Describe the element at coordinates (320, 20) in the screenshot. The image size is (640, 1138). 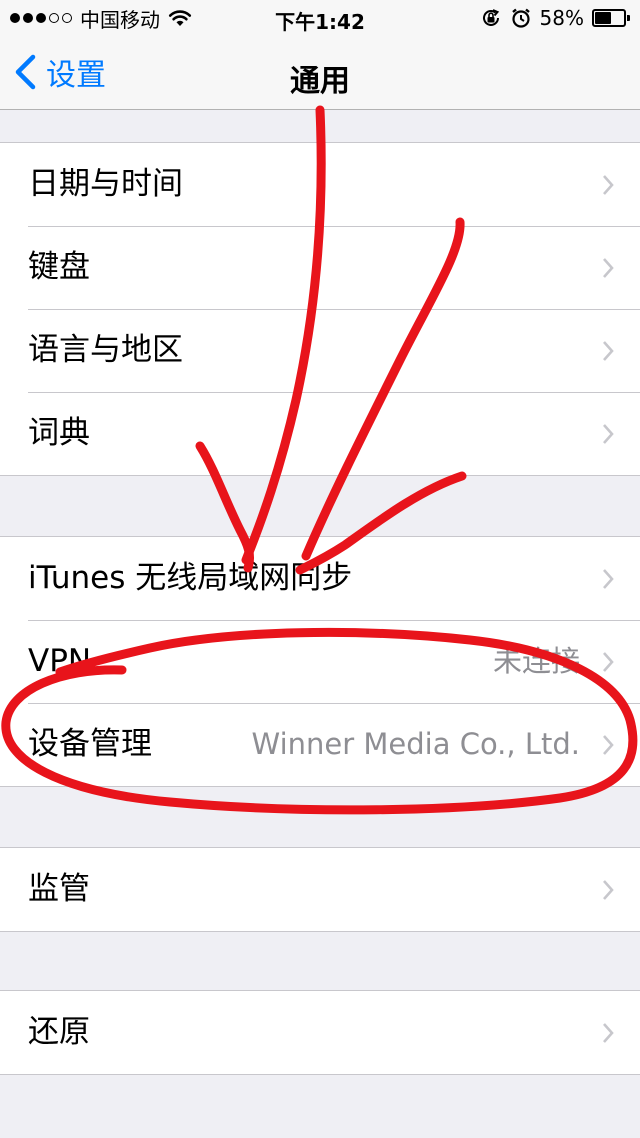
I see `status-bar: 中国移动 下午1:42 58%` at that location.